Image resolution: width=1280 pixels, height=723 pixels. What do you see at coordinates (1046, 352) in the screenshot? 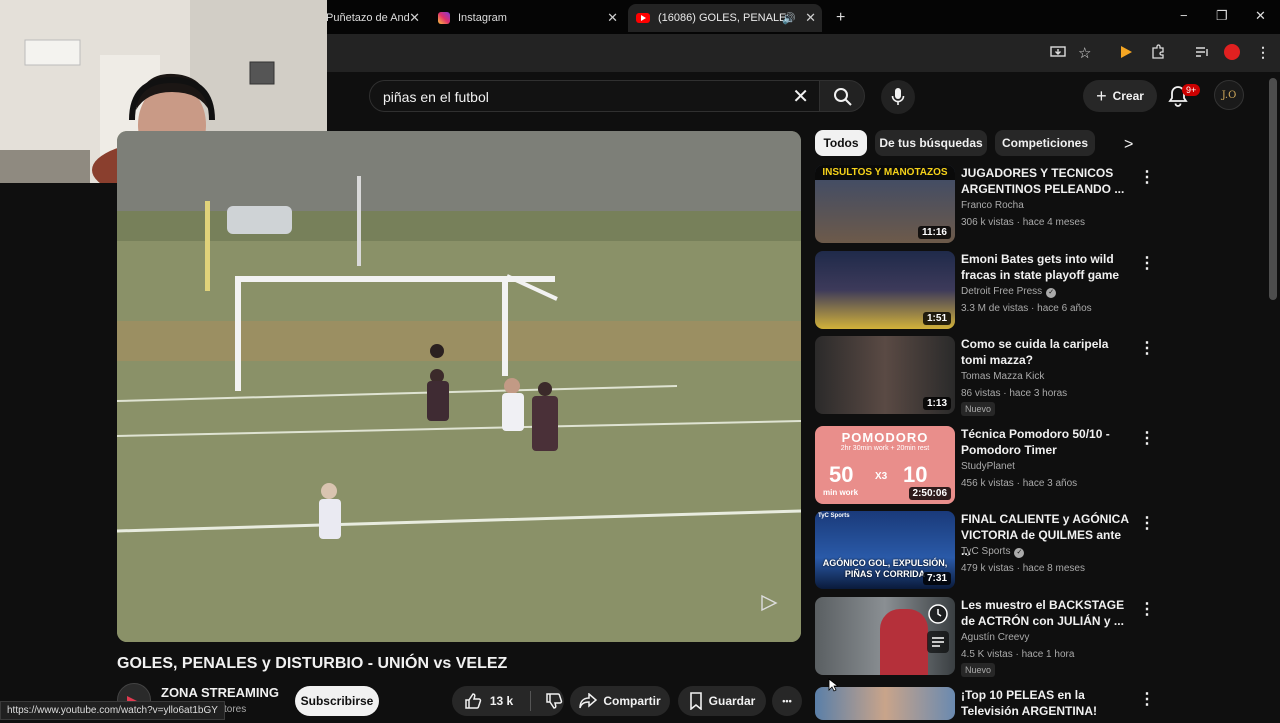
I see `recommendation-title: Como se cuida la caripela tomi mazza?` at bounding box center [1046, 352].